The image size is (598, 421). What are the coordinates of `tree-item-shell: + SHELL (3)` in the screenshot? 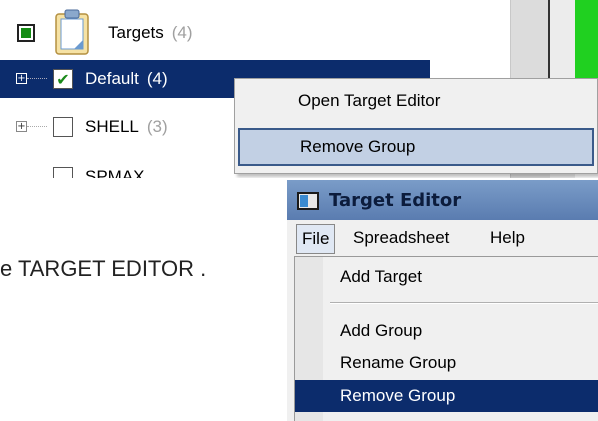 It's located at (120, 127).